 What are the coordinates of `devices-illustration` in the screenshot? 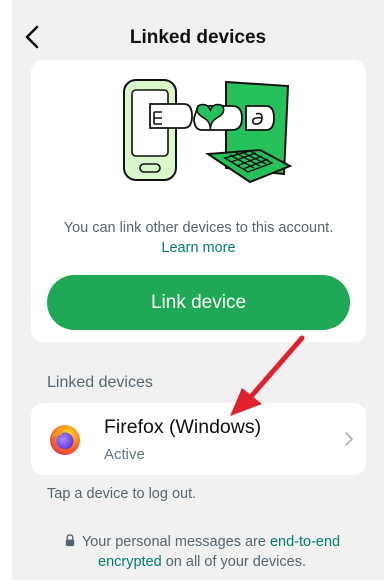 It's located at (208, 131).